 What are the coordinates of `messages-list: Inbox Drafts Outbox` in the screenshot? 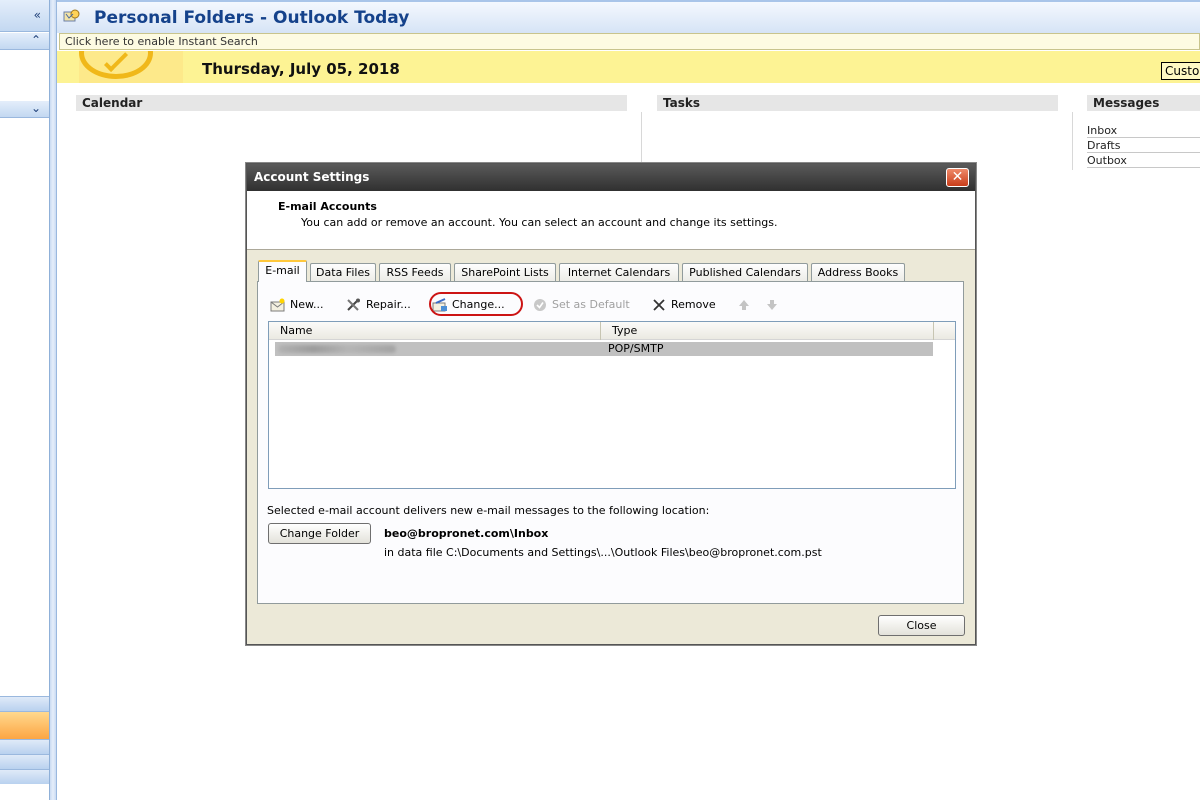 It's located at (1143, 145).